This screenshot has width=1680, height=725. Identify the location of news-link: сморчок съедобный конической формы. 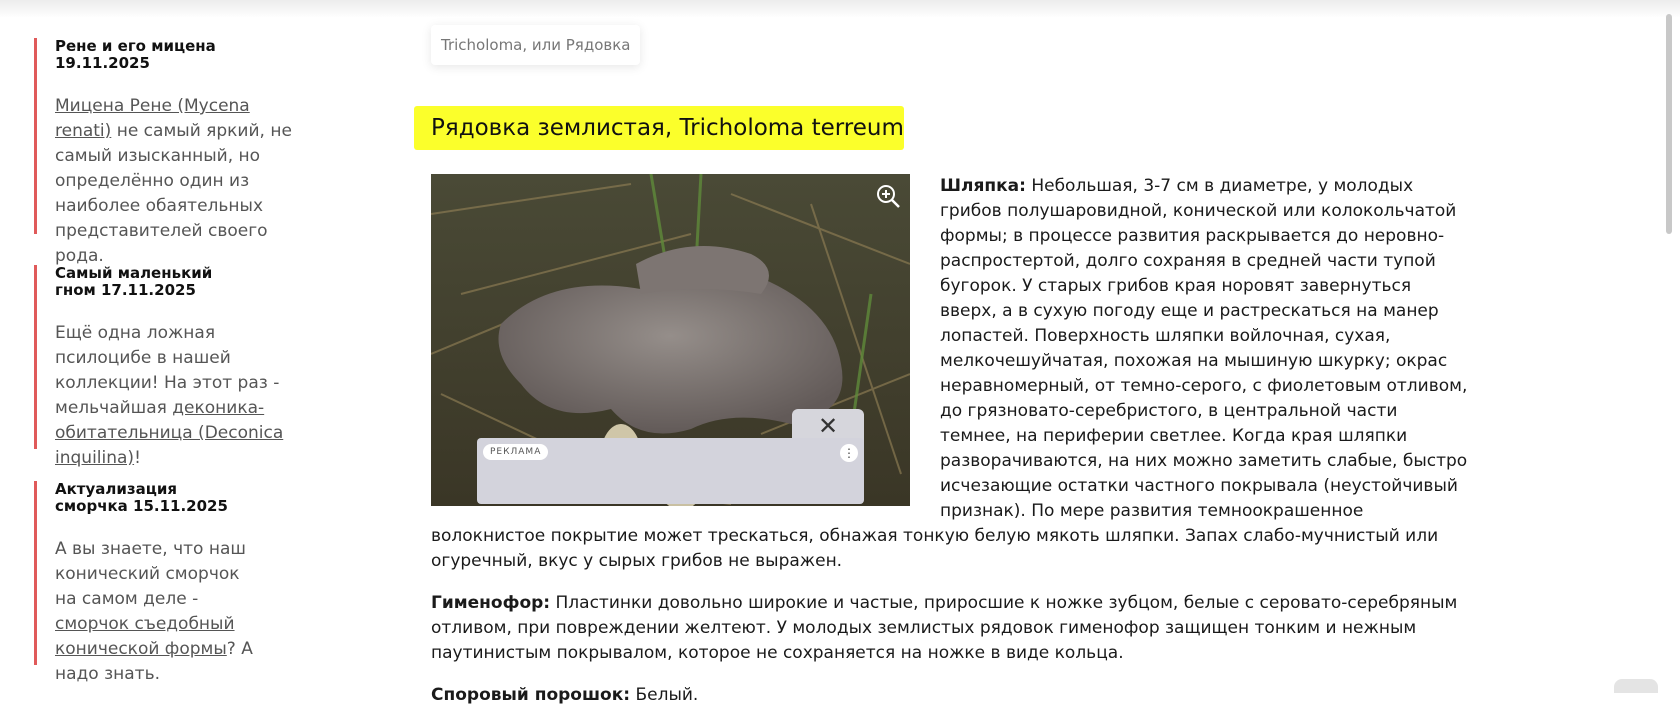
(145, 636).